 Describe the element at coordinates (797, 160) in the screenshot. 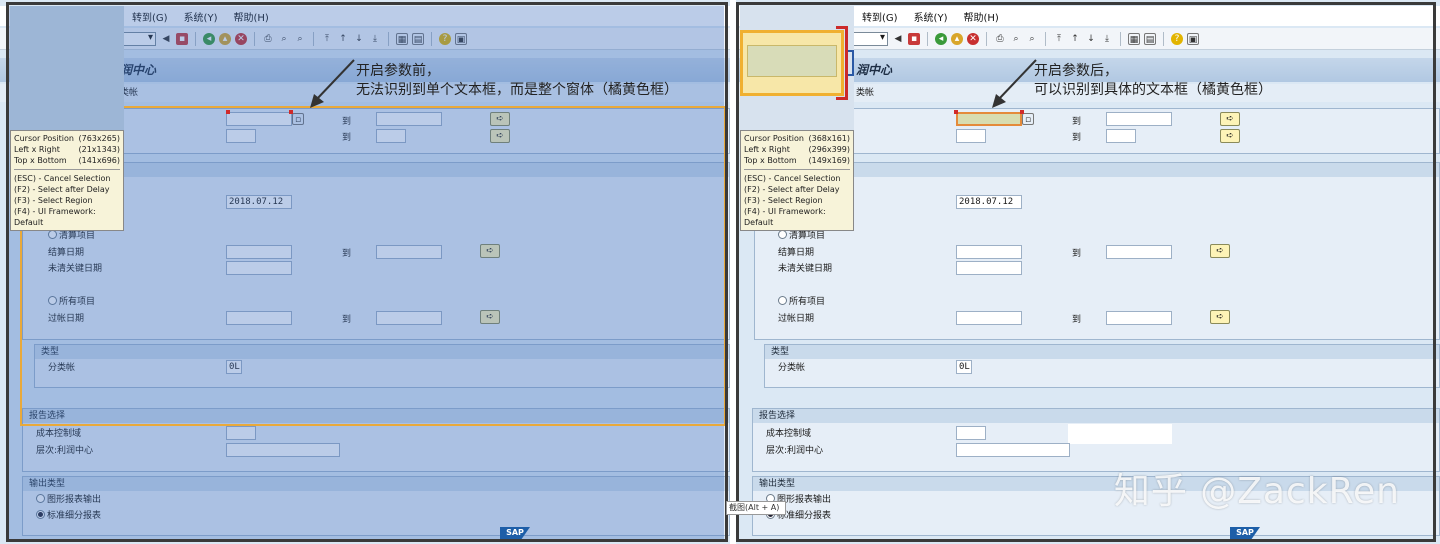

I see `tooltip-row: Top x Bottom (149x169)` at that location.